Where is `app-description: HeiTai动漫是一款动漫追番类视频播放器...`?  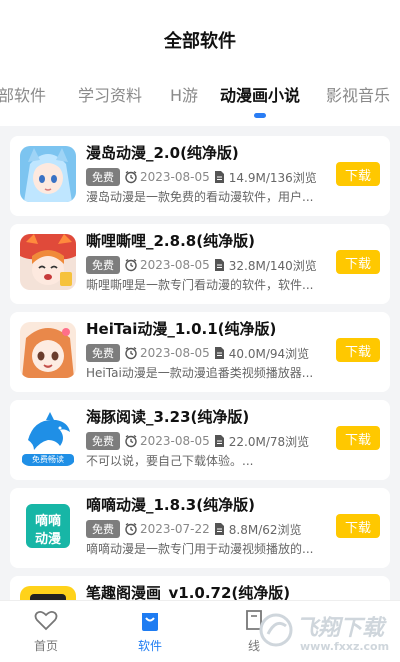
app-description: HeiTai动漫是一款动漫追番类视频播放器... is located at coordinates (200, 373).